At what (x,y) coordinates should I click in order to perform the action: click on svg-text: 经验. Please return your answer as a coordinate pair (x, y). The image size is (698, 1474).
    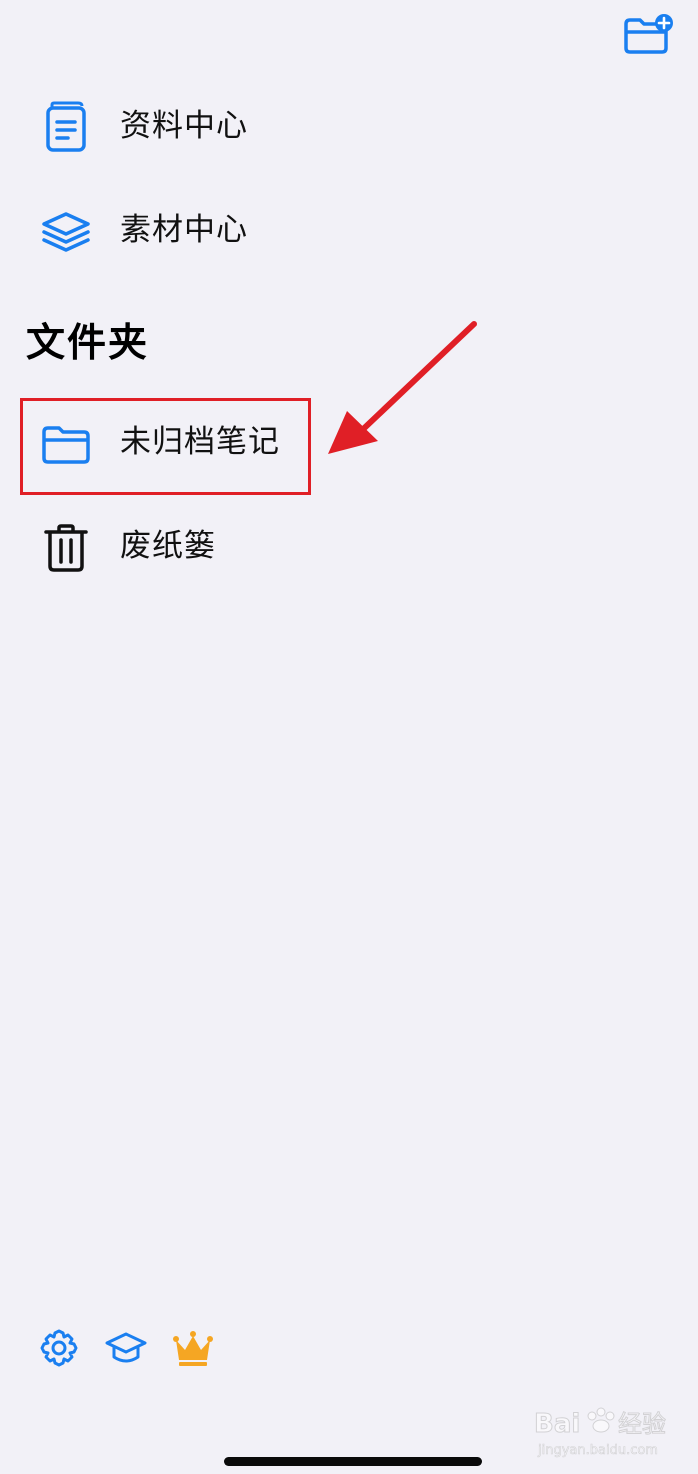
    Looking at the image, I should click on (642, 1424).